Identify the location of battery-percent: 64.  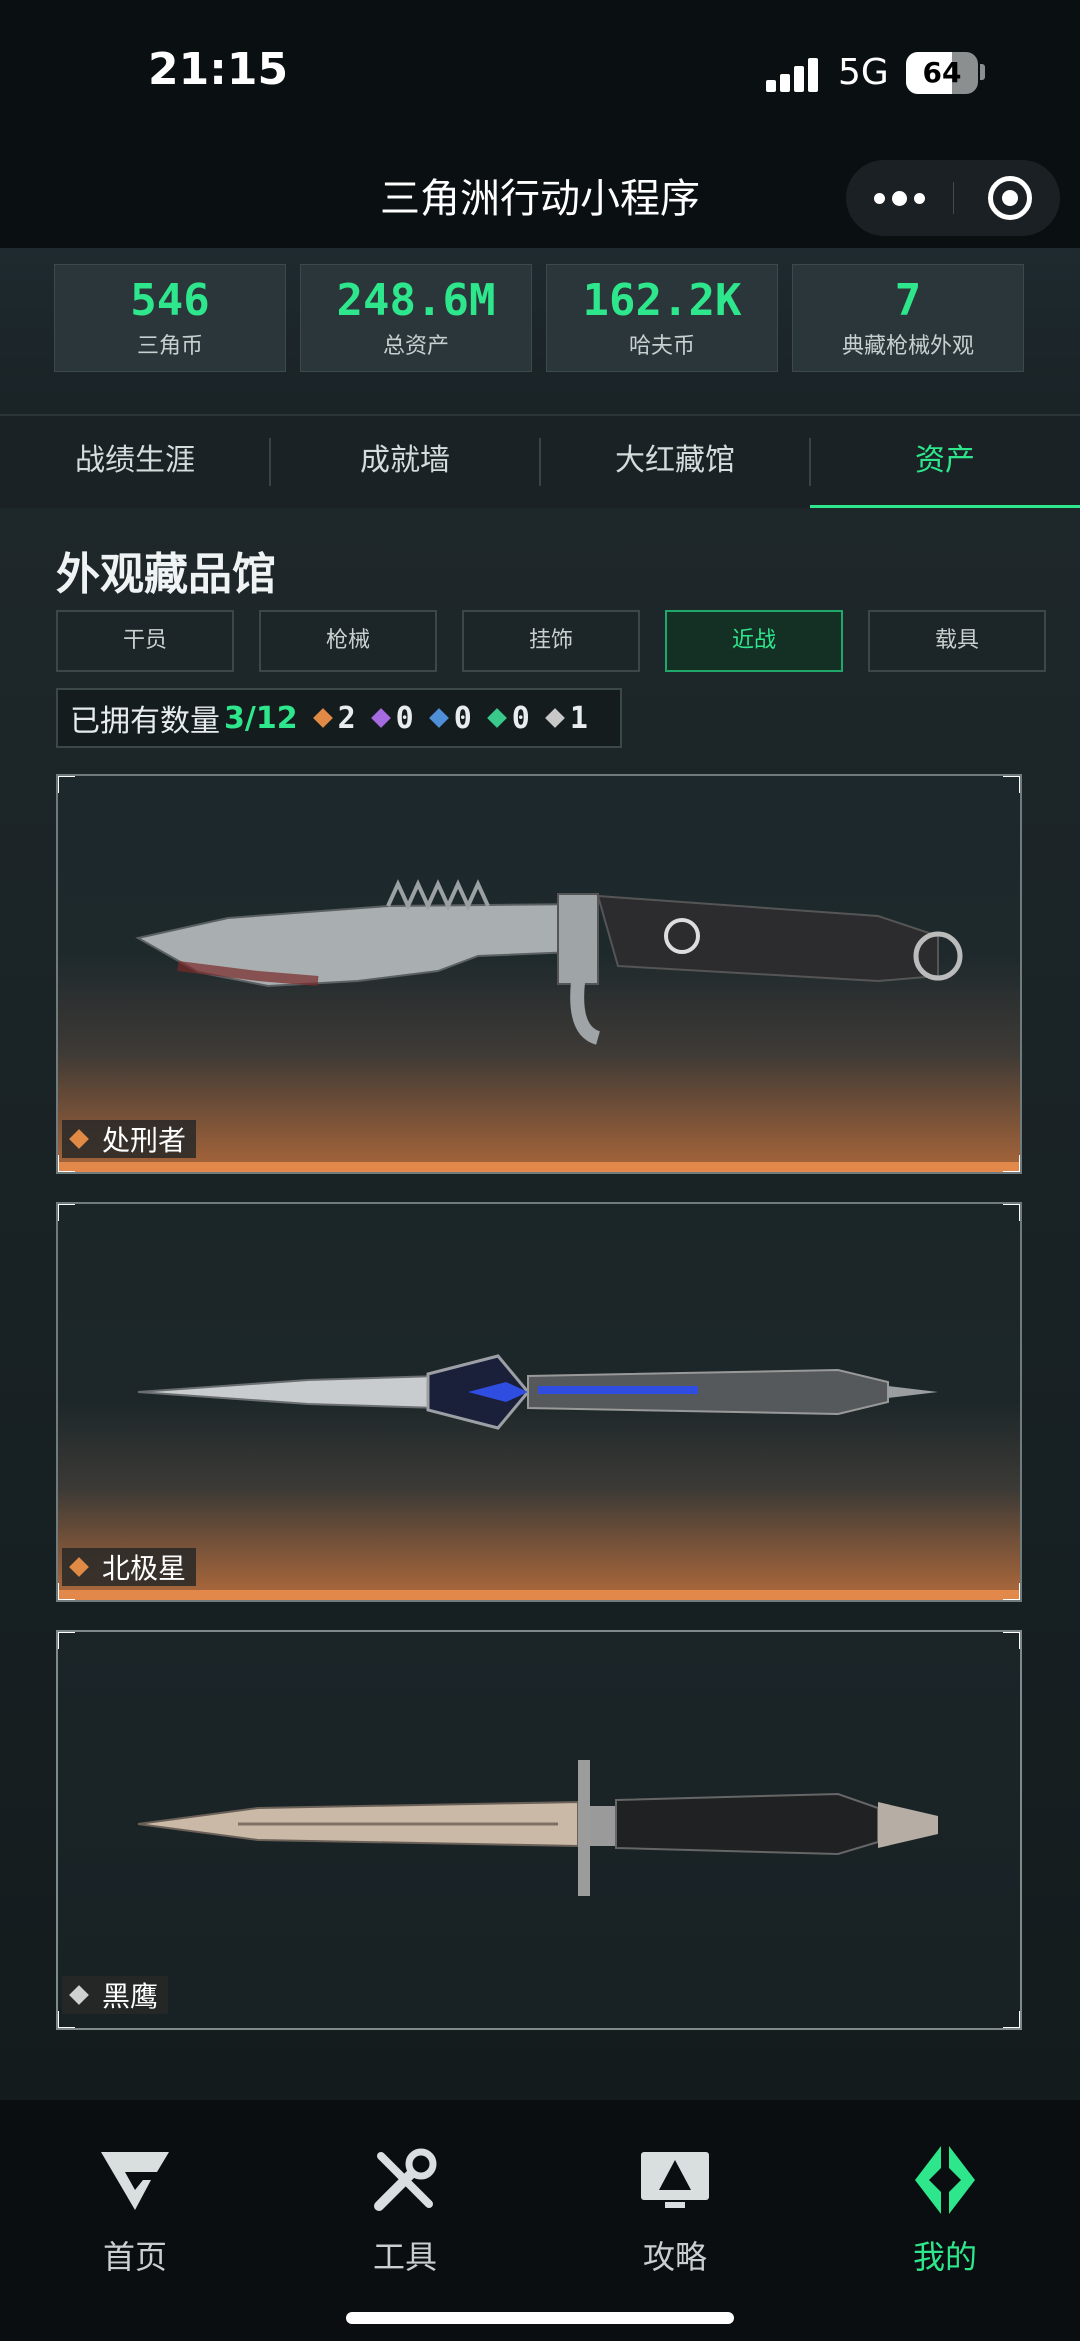
(942, 72).